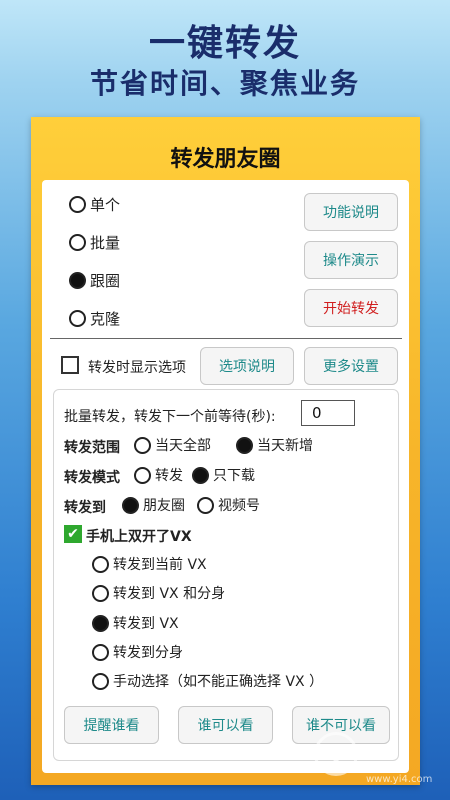  Describe the element at coordinates (351, 308) in the screenshot. I see `start-forward-button: 开始转发` at that location.